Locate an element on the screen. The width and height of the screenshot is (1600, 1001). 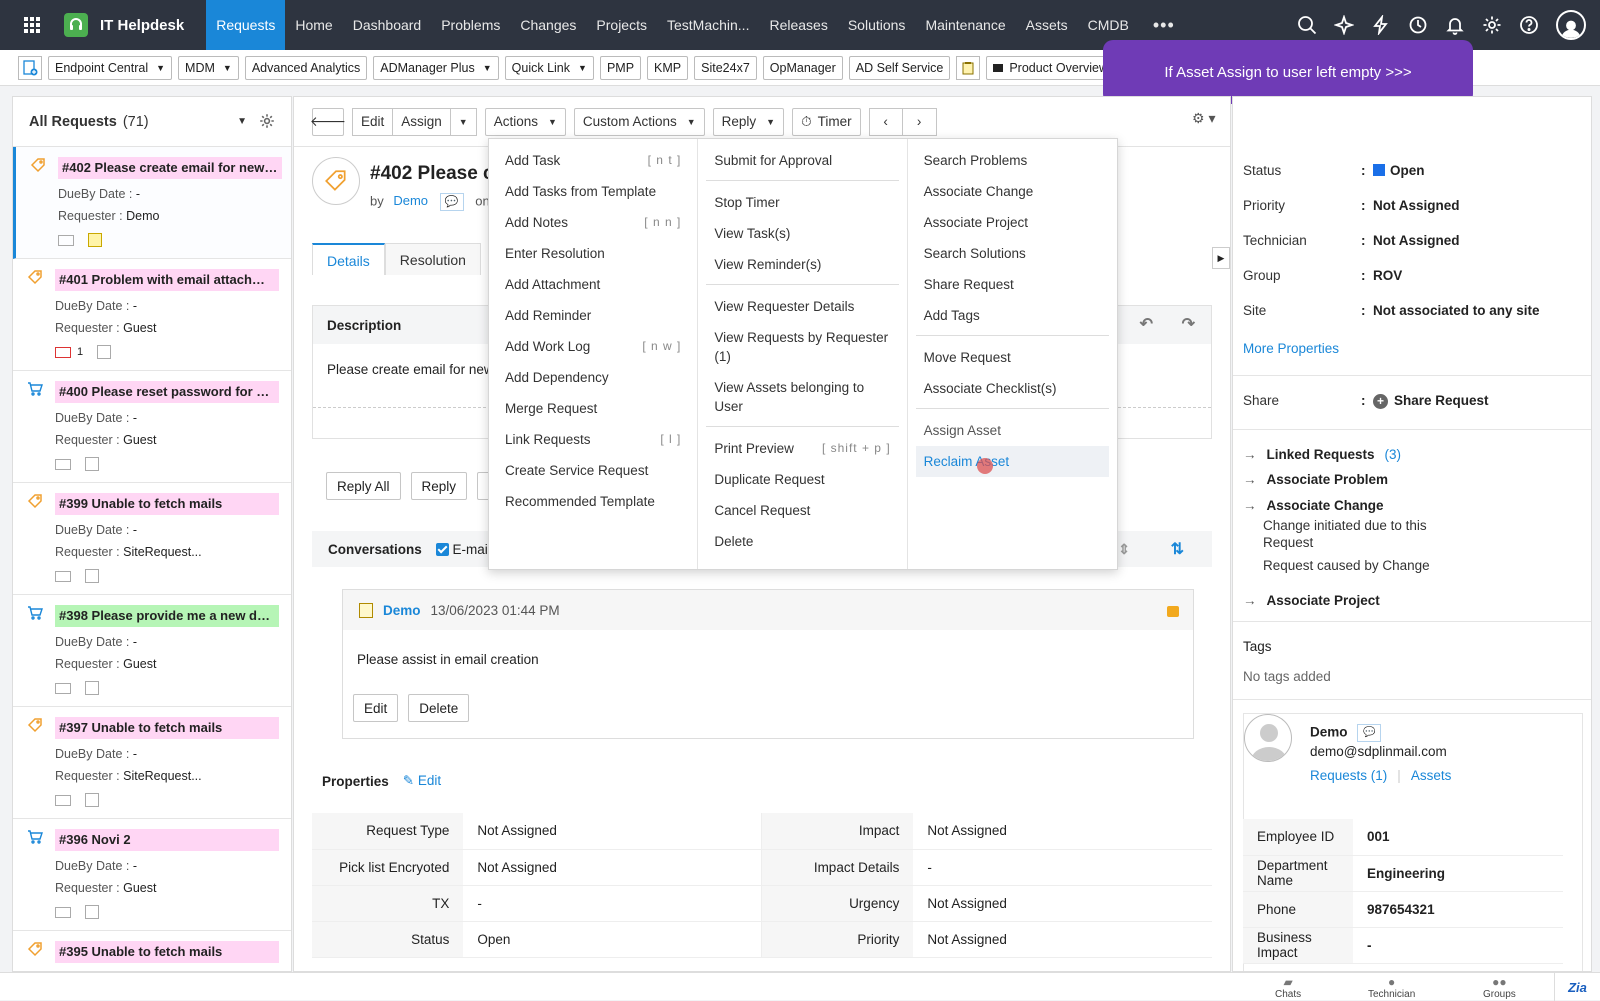
menu-item-associate-change: Associate Change is located at coordinates (1012, 191).